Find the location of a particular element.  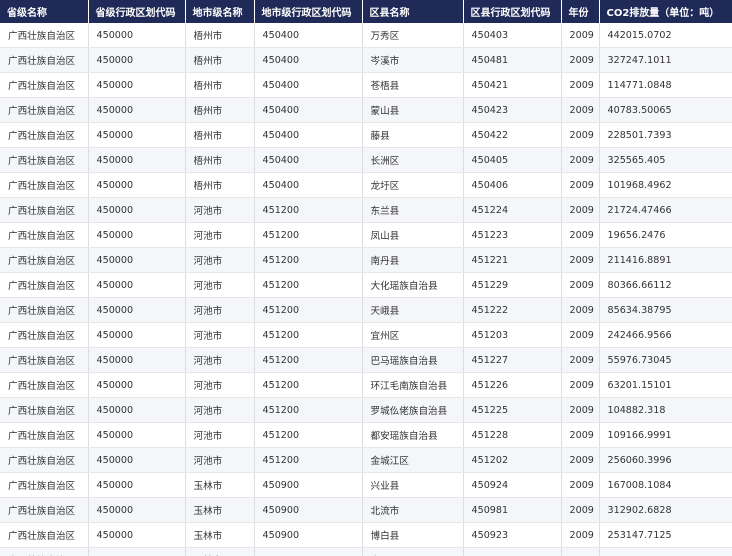

cell-county-code: 450924 is located at coordinates (512, 485).